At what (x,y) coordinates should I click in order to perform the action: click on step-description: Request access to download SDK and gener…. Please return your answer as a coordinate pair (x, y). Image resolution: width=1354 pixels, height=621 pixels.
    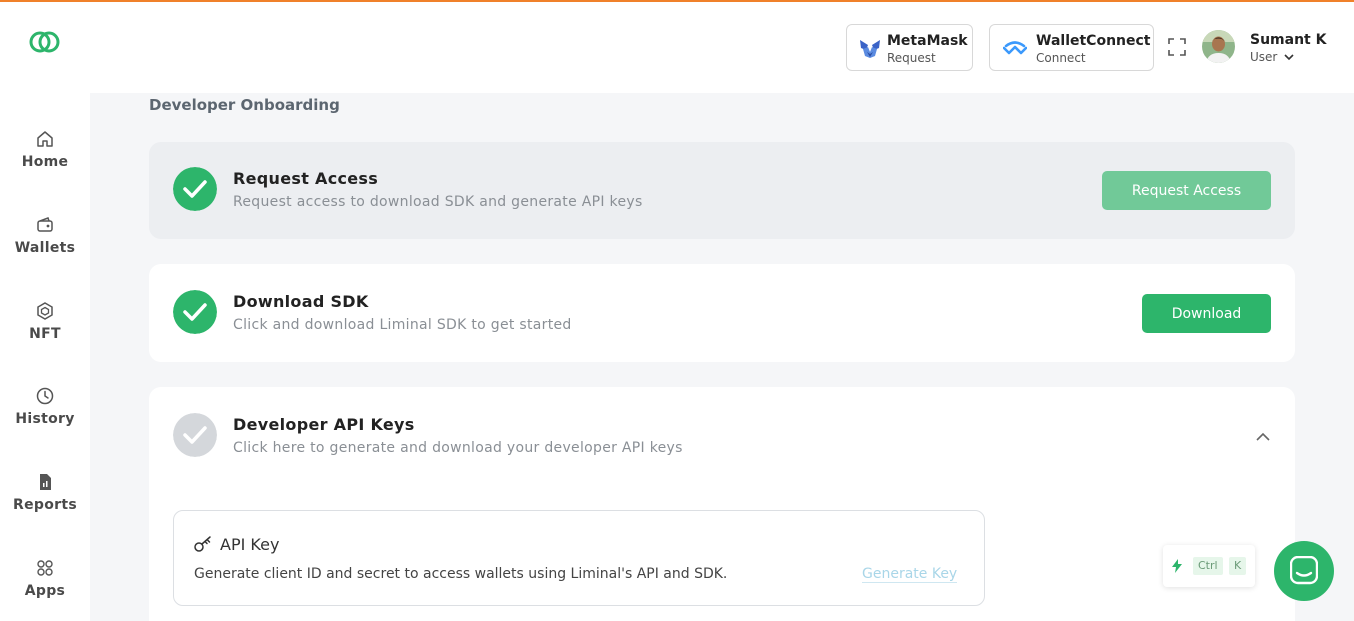
    Looking at the image, I should click on (438, 202).